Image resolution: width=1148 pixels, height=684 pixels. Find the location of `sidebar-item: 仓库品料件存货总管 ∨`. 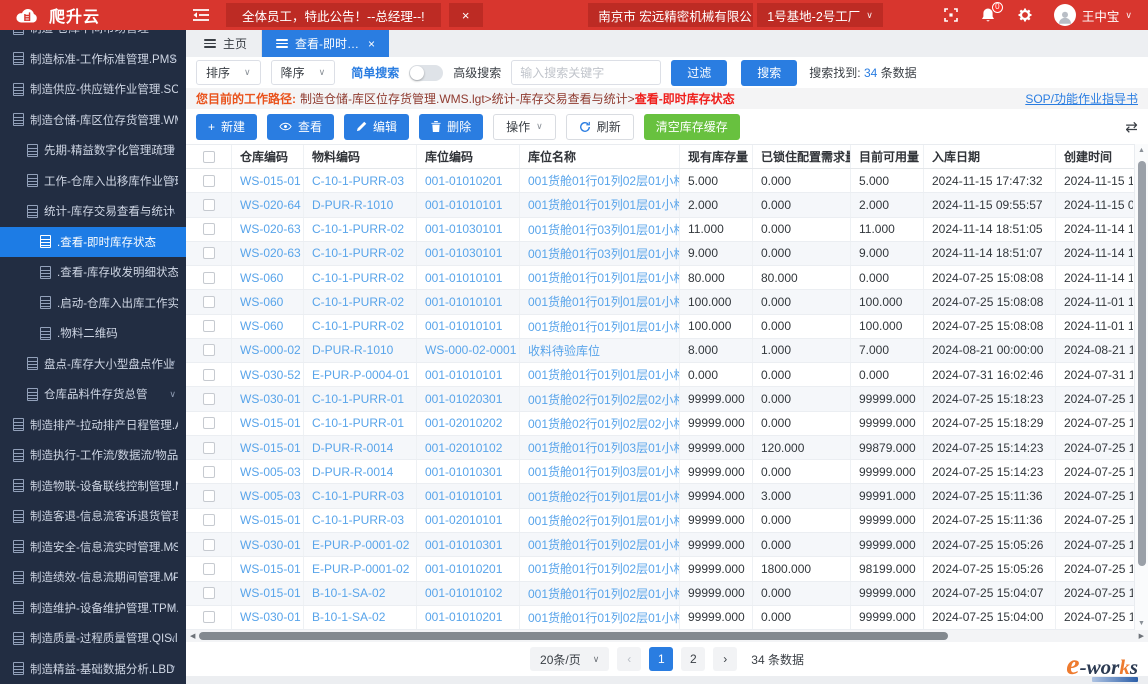

sidebar-item: 仓库品料件存货总管 ∨ is located at coordinates (93, 394).